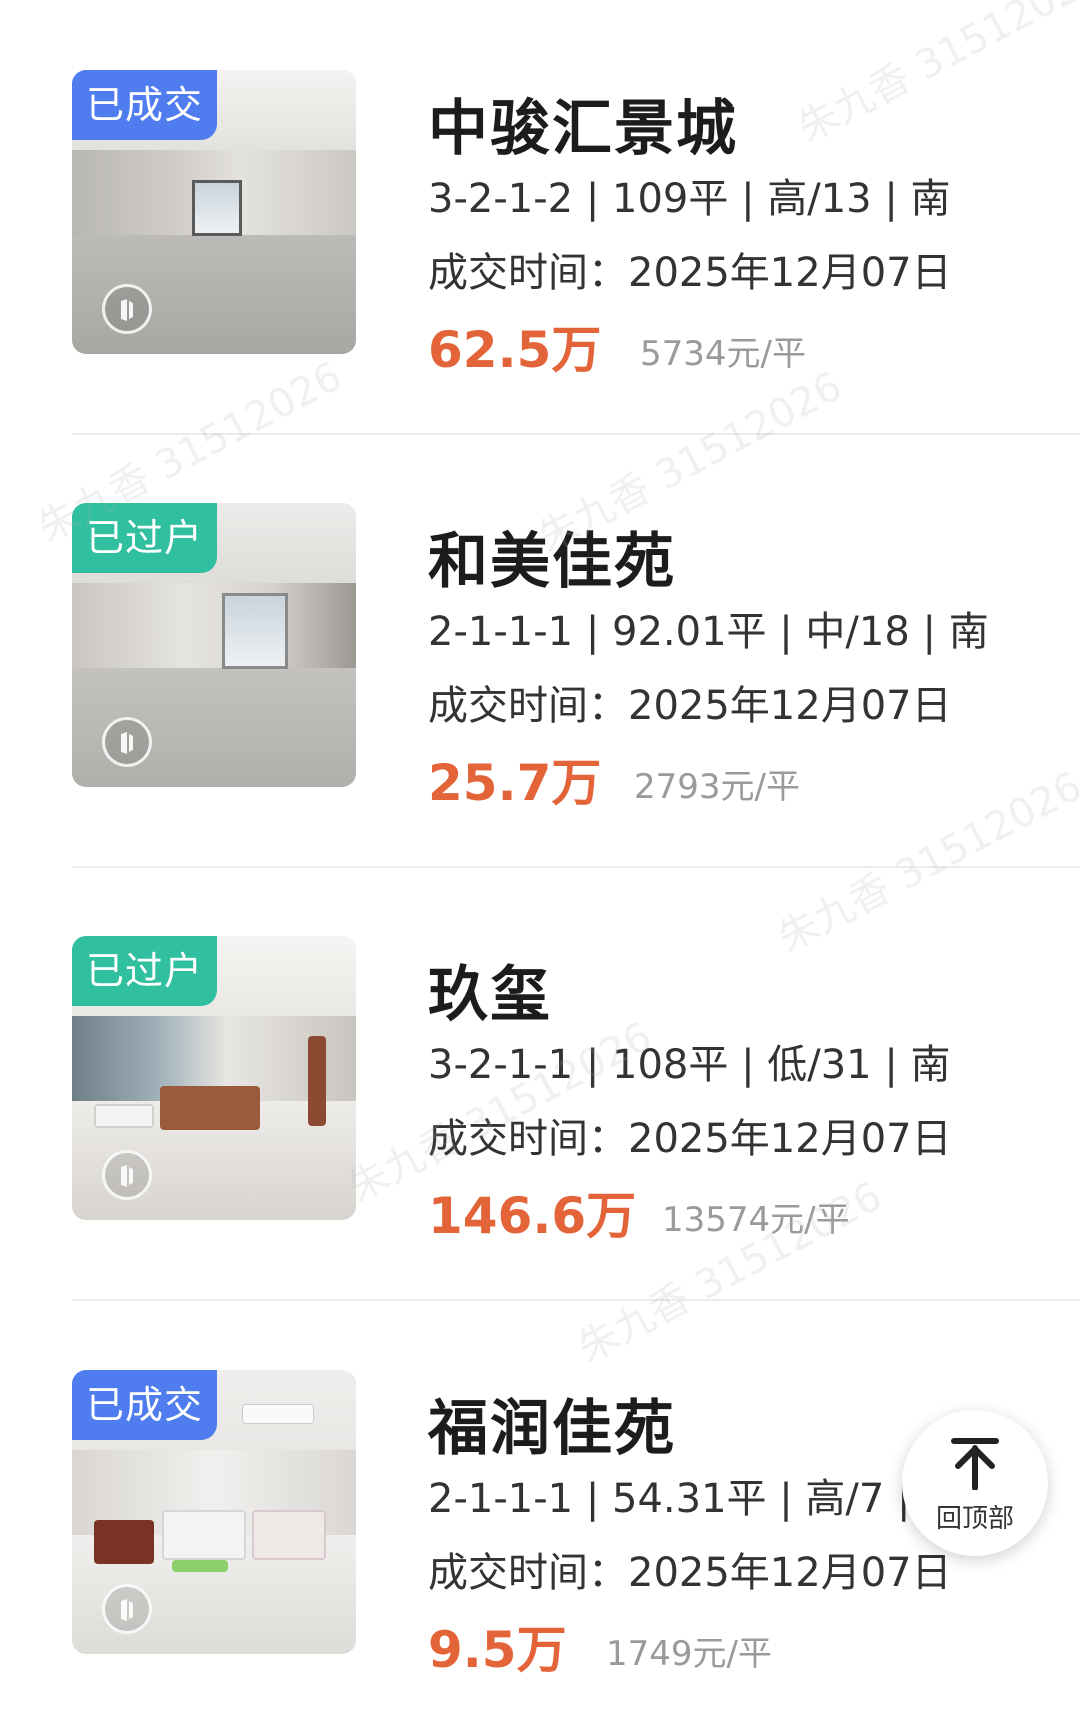  Describe the element at coordinates (723, 354) in the screenshot. I see `unit-price: 5734元/平` at that location.